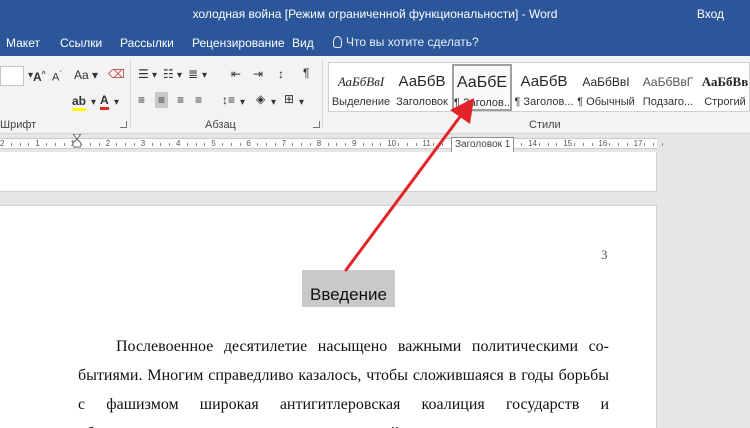  I want to click on show-marks-icon: ¶, so click(306, 73).